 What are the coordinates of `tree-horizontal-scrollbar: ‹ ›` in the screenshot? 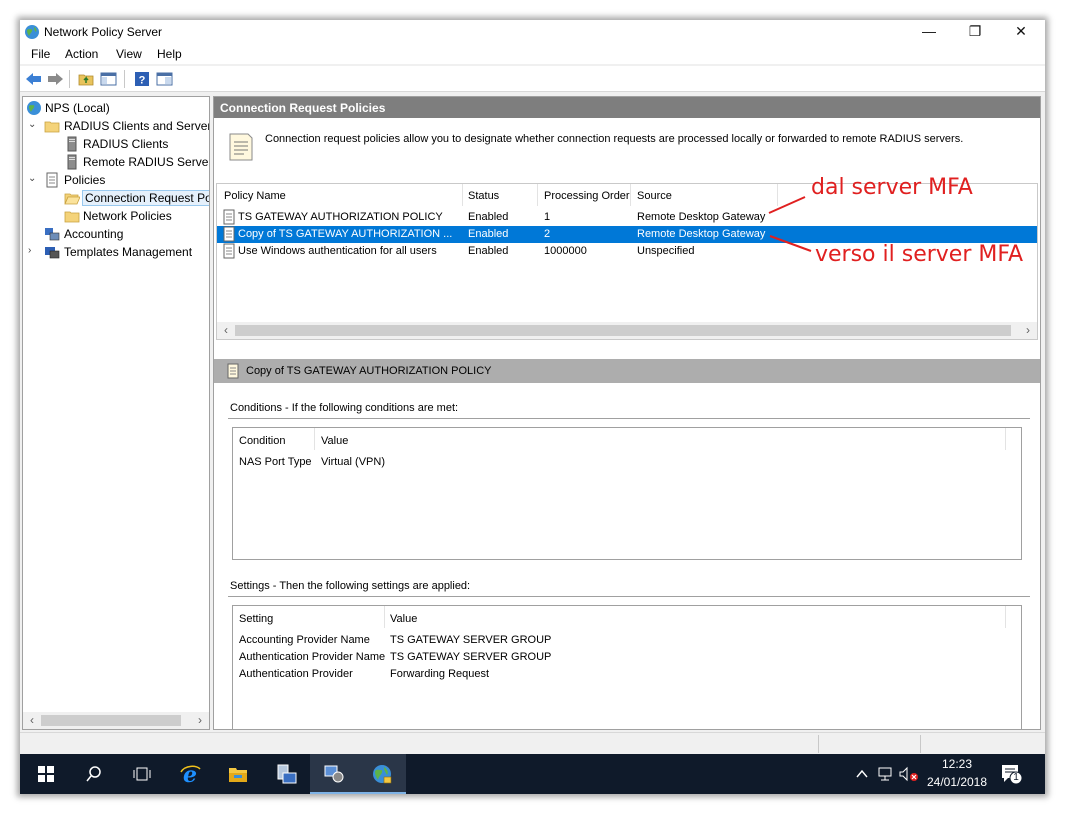 It's located at (116, 720).